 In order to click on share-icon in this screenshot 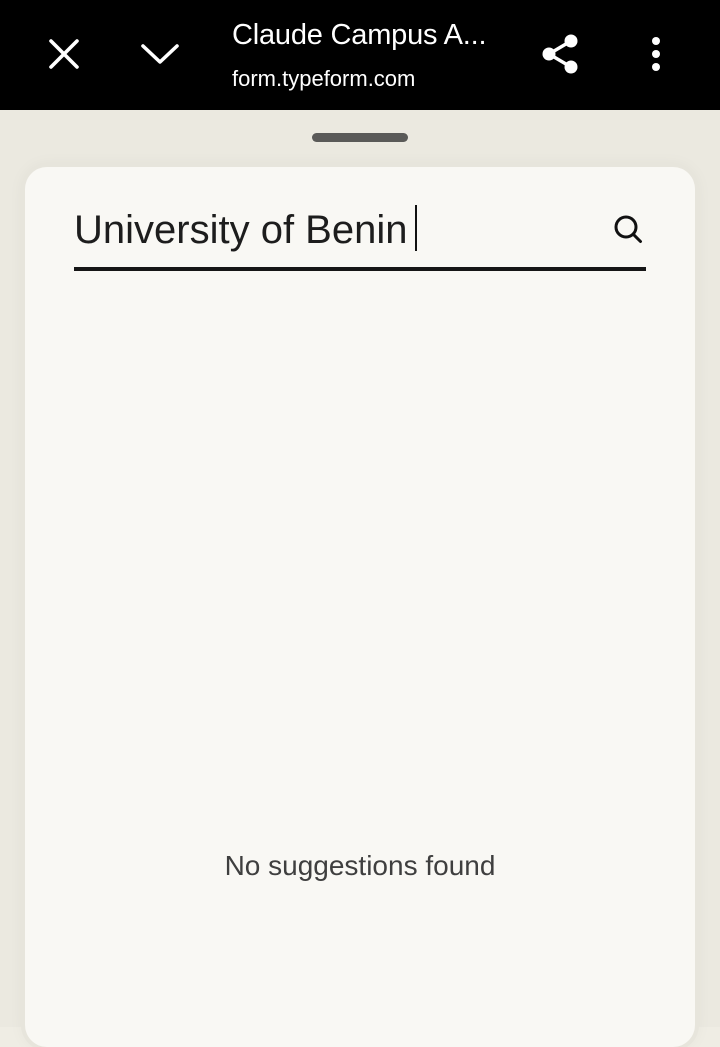, I will do `click(560, 54)`.